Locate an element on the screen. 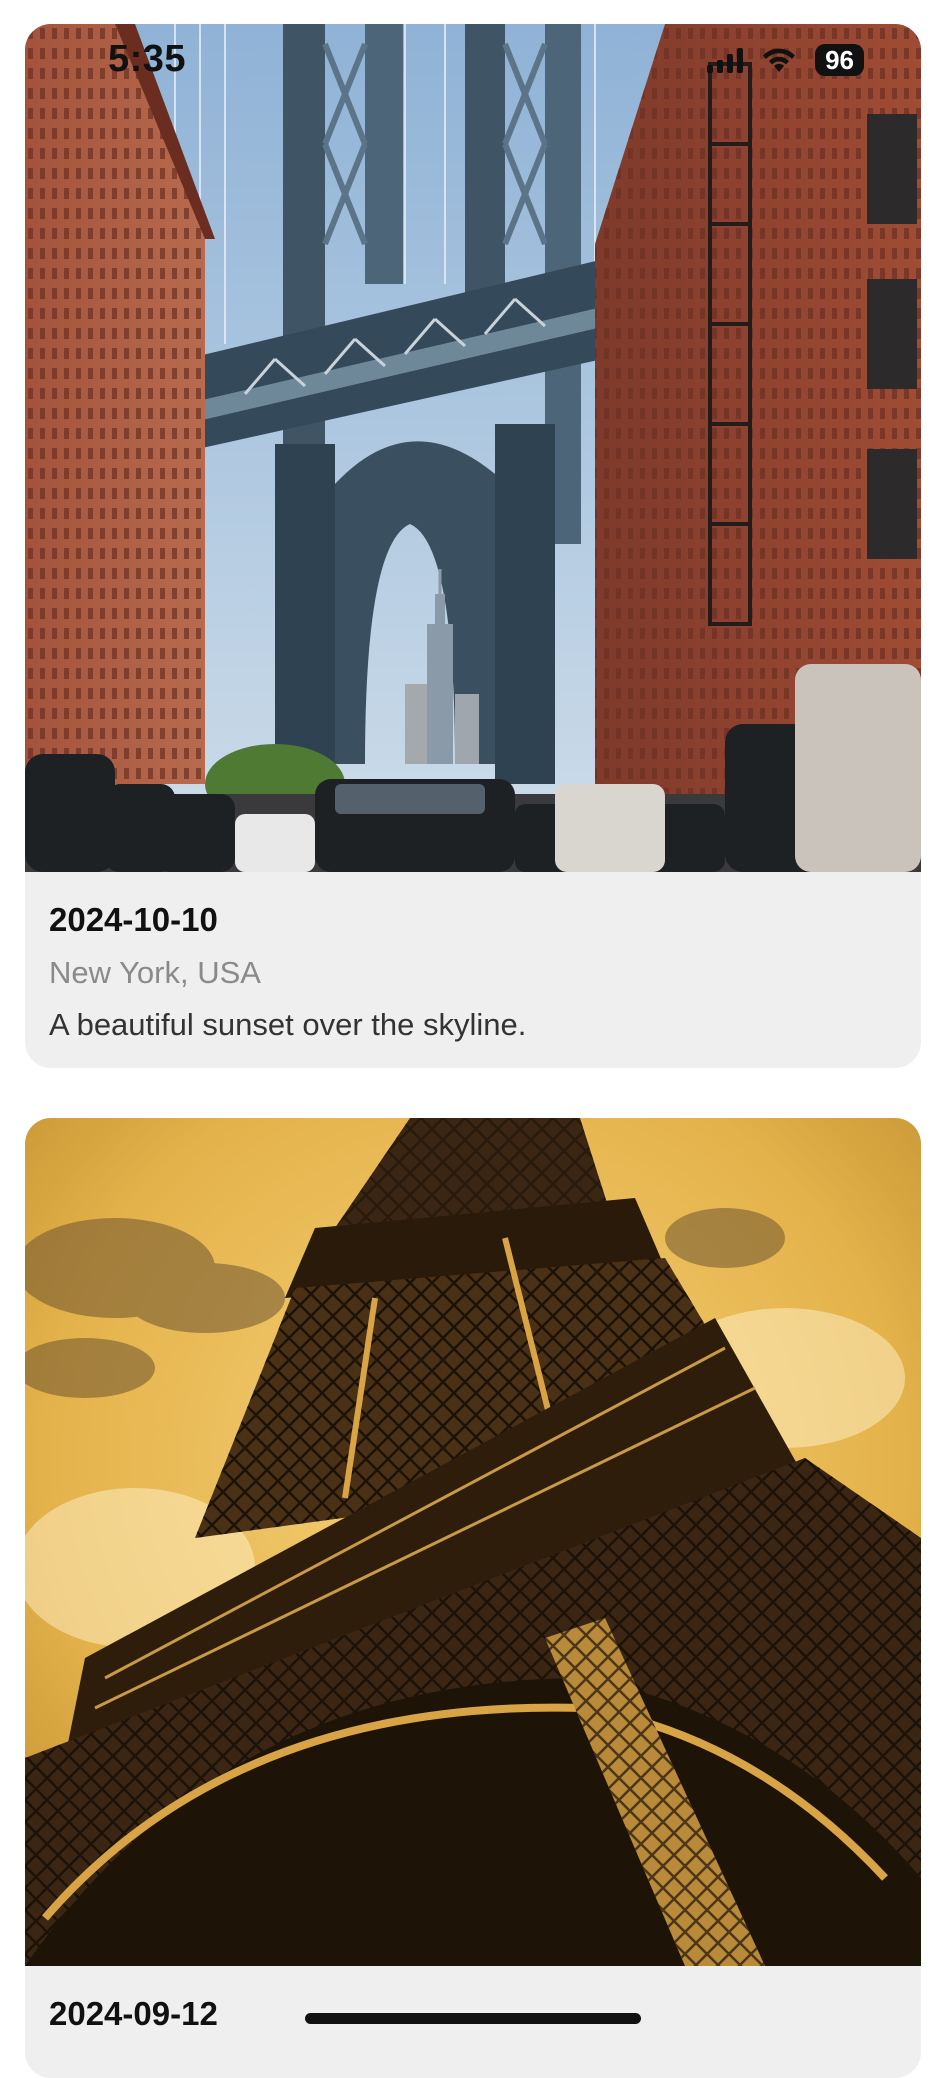 This screenshot has width=946, height=2078. battery-icon: 96 is located at coordinates (839, 60).